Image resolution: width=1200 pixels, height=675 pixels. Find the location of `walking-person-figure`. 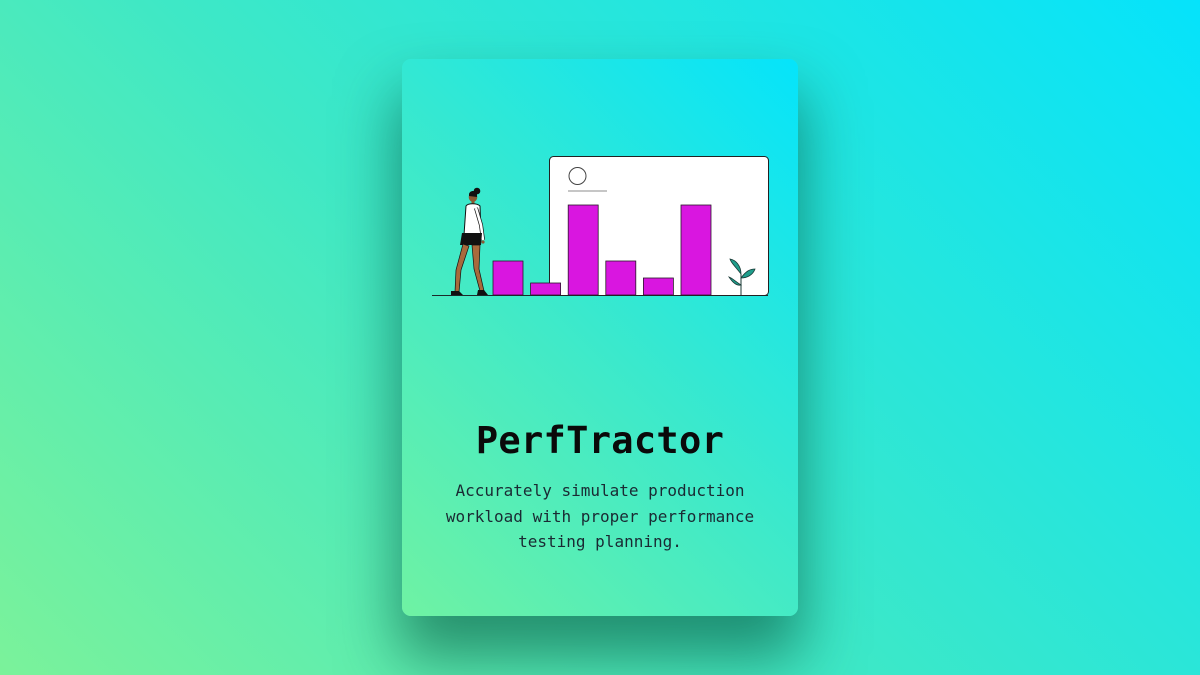

walking-person-figure is located at coordinates (469, 241).